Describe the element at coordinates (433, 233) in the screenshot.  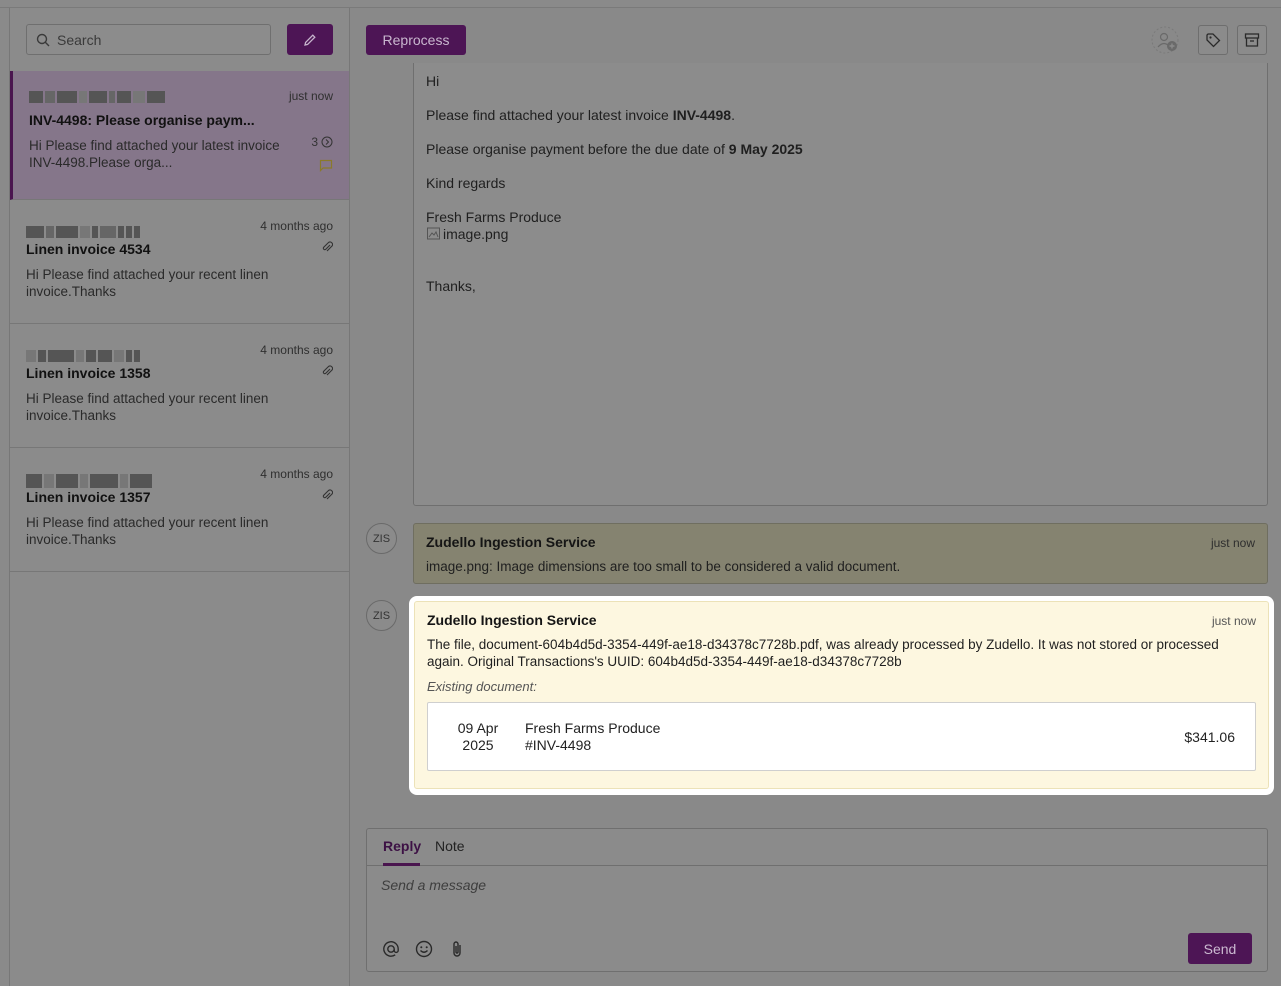
I see `broken-image-icon` at that location.